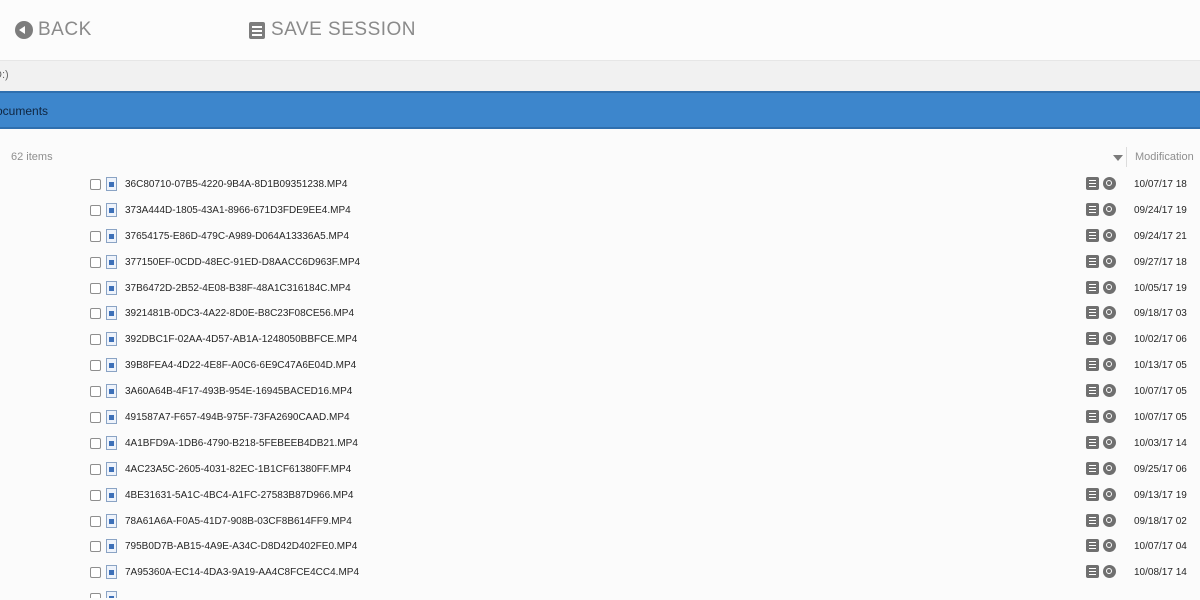 This screenshot has height=600, width=1200. Describe the element at coordinates (4, 75) in the screenshot. I see `path-label: D:)` at that location.